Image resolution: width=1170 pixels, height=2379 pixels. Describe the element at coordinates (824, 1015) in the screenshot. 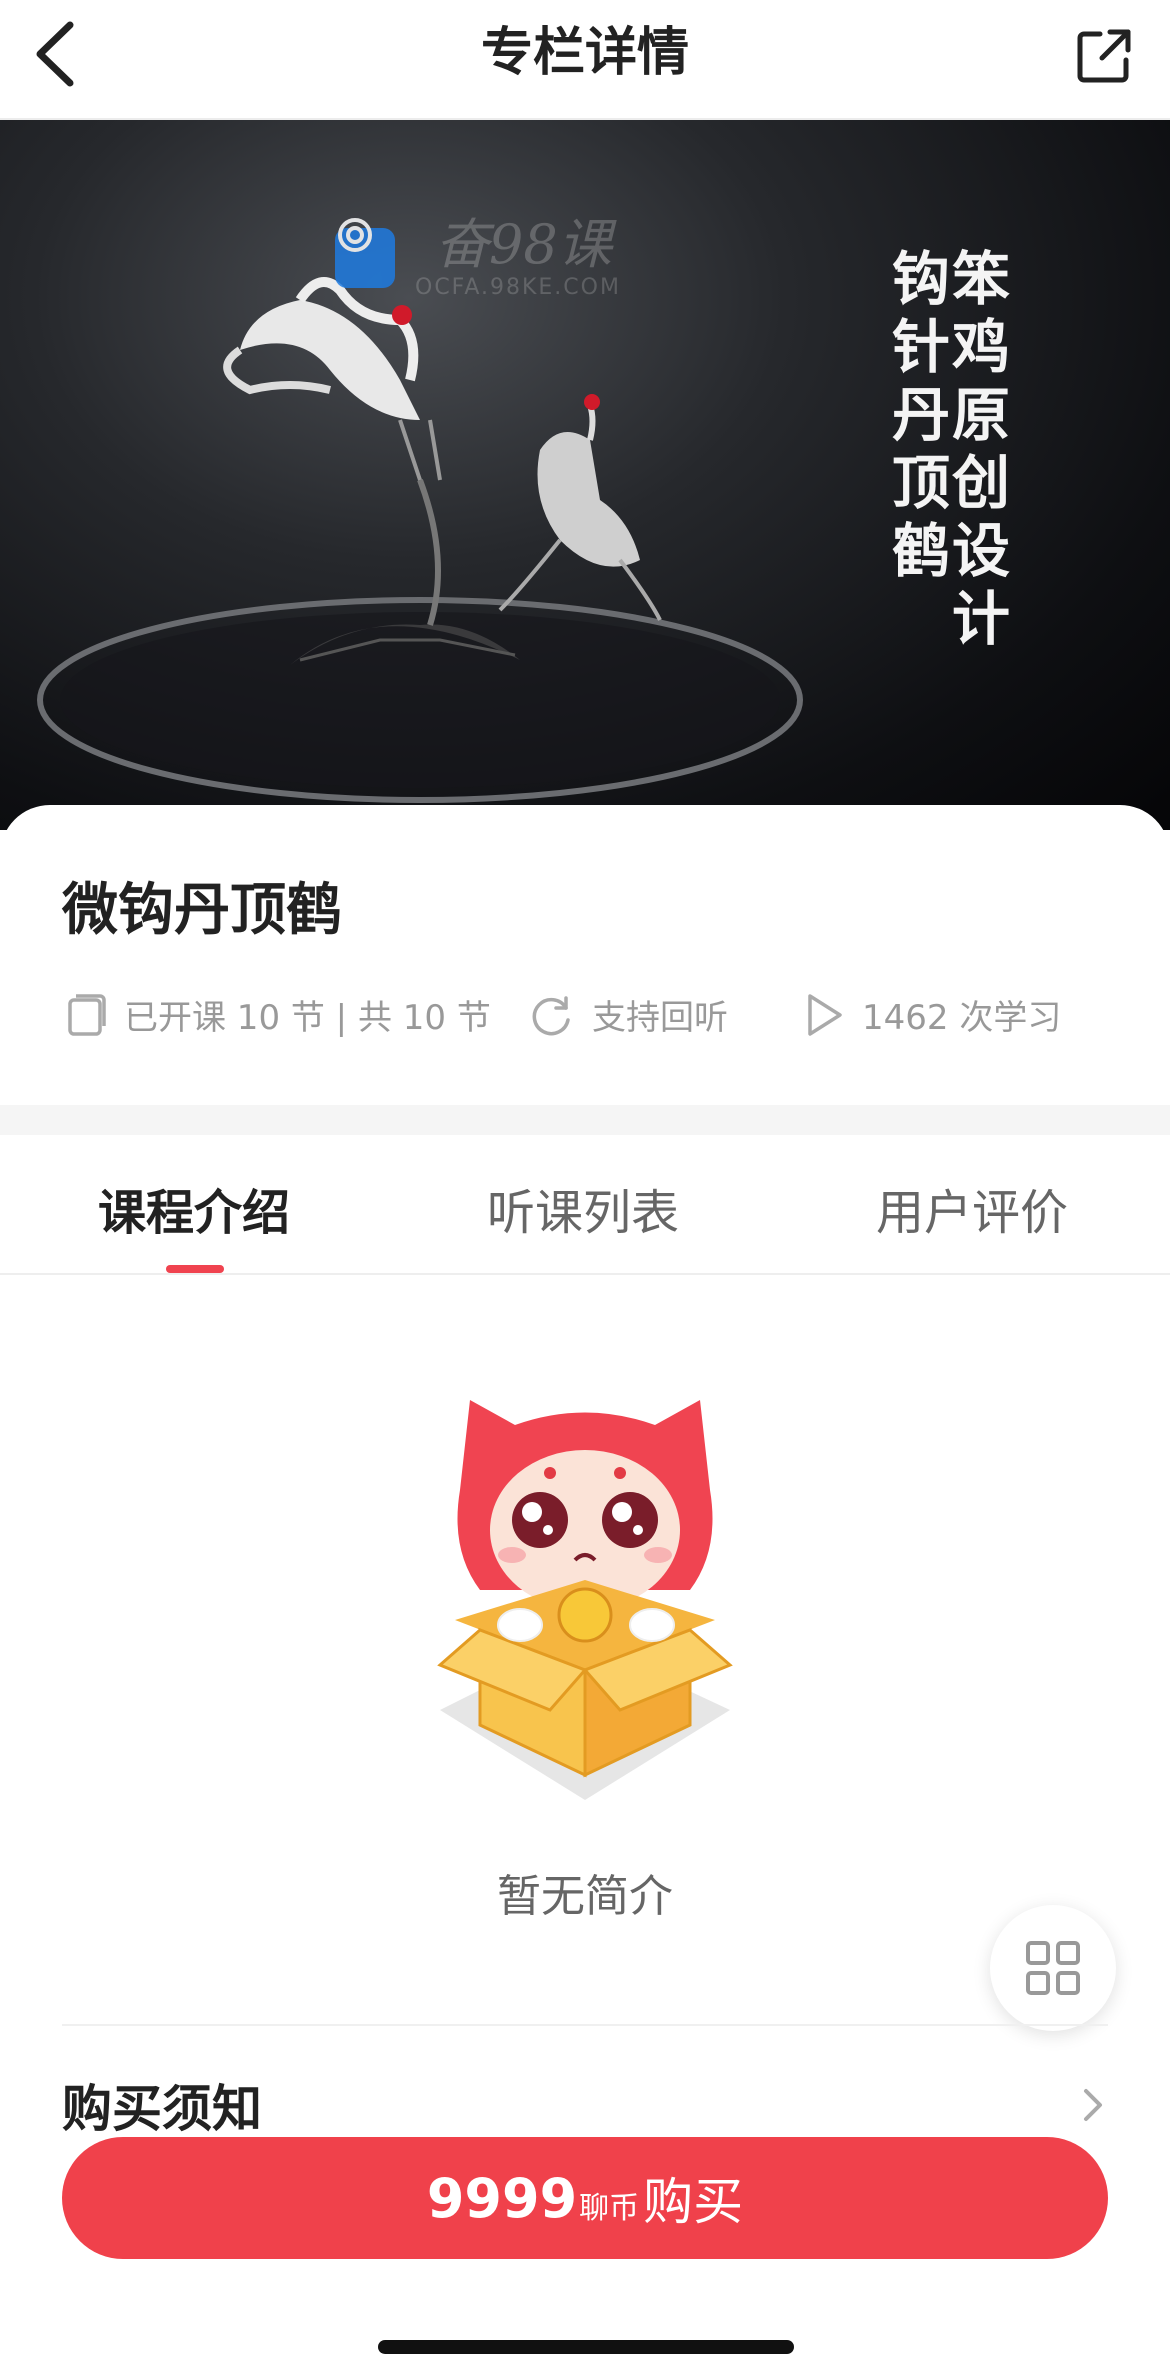

I see `play-icon` at that location.